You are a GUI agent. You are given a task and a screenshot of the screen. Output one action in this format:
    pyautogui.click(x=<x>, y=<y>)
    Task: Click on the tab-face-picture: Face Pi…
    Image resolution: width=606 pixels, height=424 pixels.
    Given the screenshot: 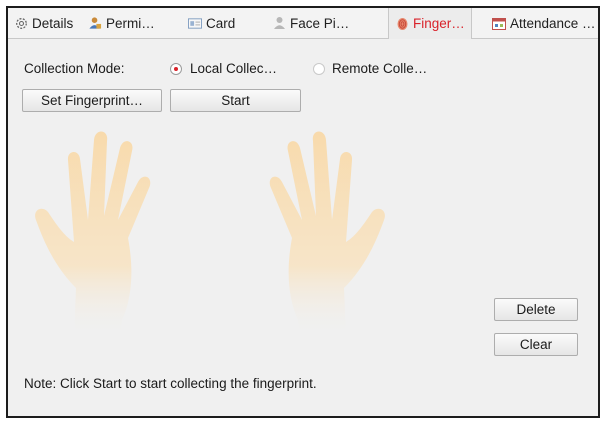 What is the action you would take?
    pyautogui.click(x=310, y=23)
    